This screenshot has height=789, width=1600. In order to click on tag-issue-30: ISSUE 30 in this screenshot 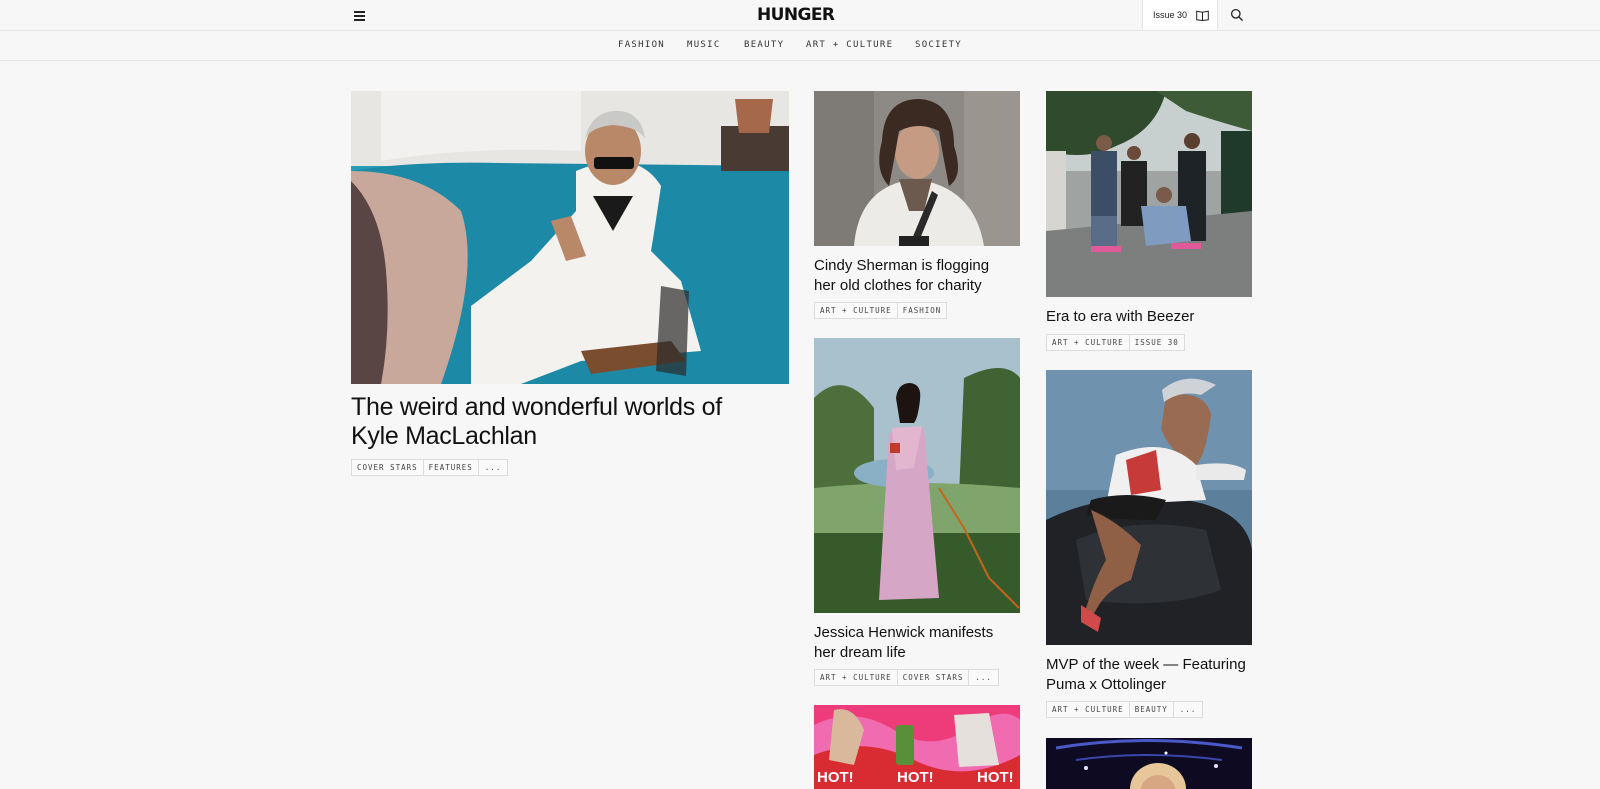, I will do `click(1156, 342)`.